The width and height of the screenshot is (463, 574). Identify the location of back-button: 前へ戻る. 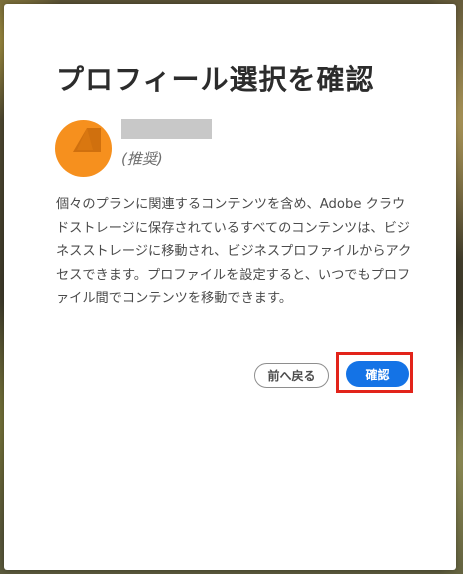
(291, 375).